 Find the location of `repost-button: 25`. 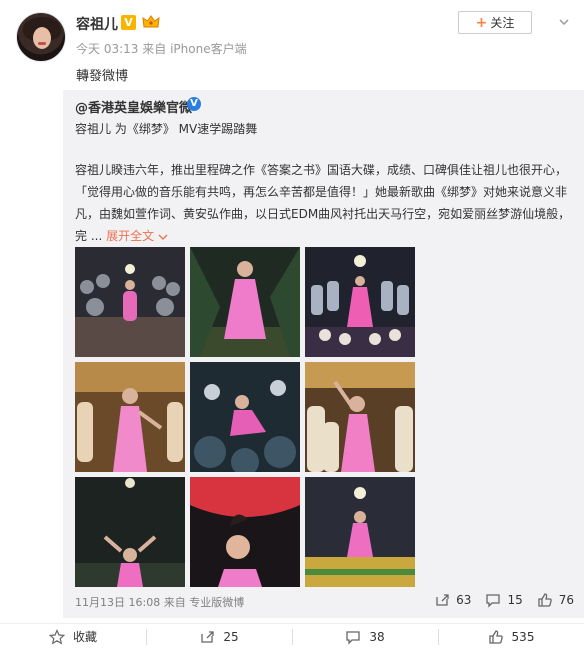

repost-button: 25 is located at coordinates (219, 636).